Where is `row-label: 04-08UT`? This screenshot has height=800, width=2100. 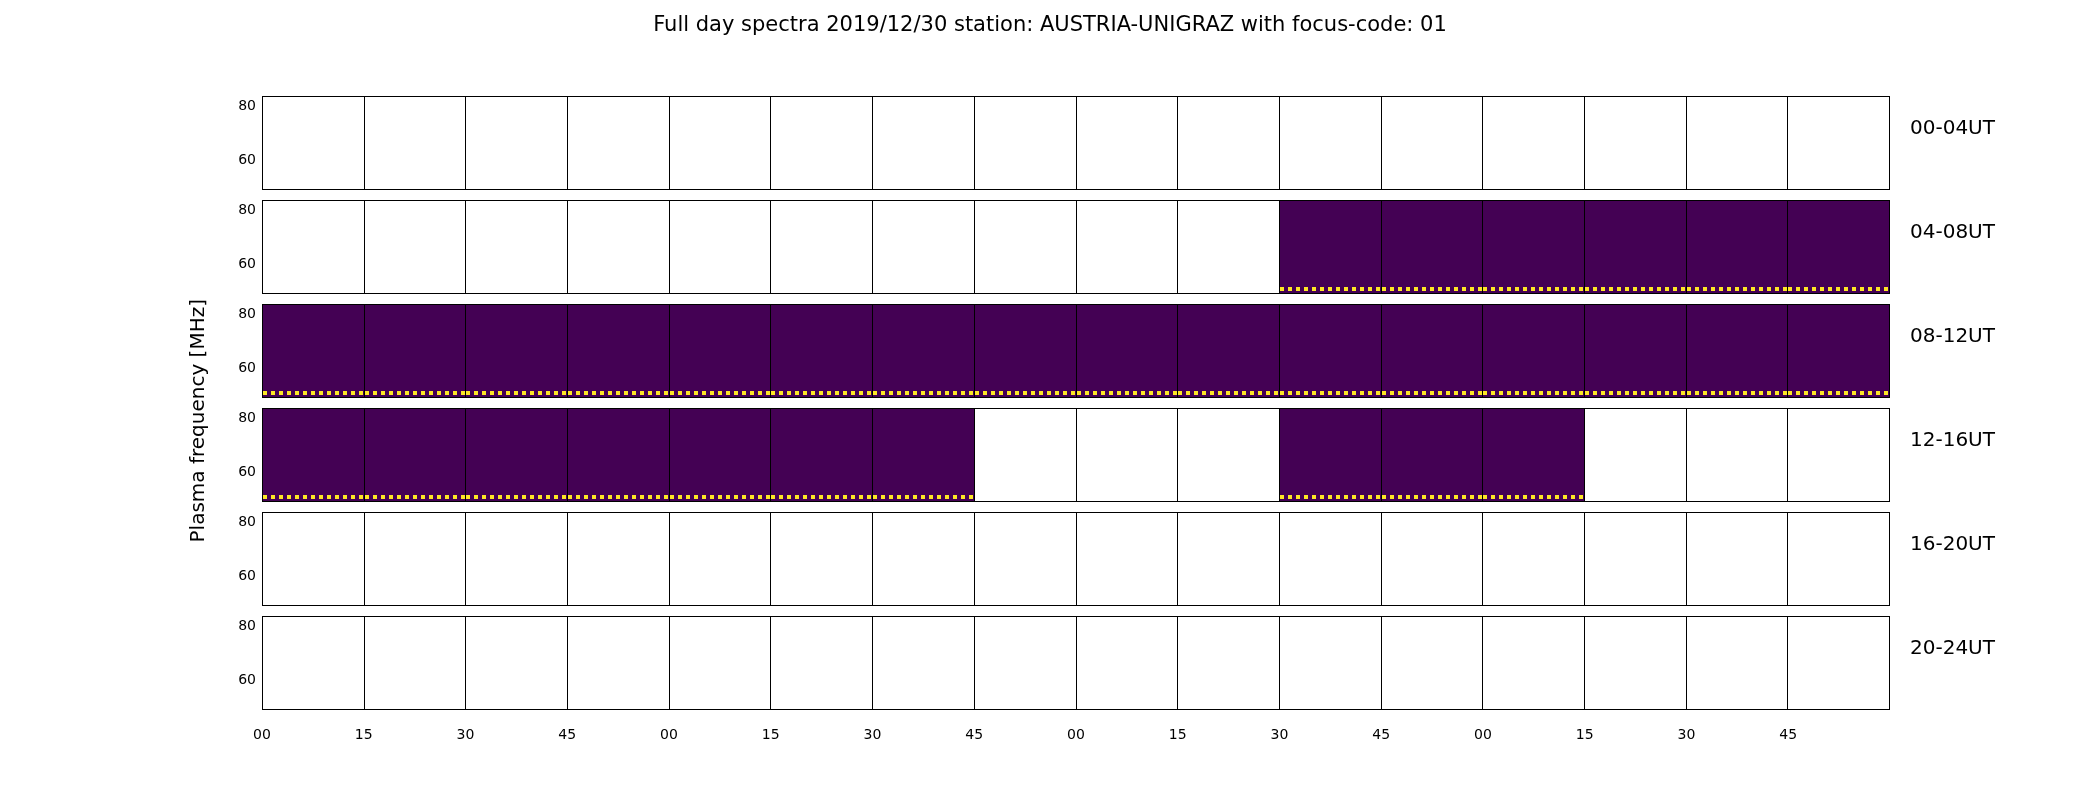 row-label: 04-08UT is located at coordinates (1952, 231).